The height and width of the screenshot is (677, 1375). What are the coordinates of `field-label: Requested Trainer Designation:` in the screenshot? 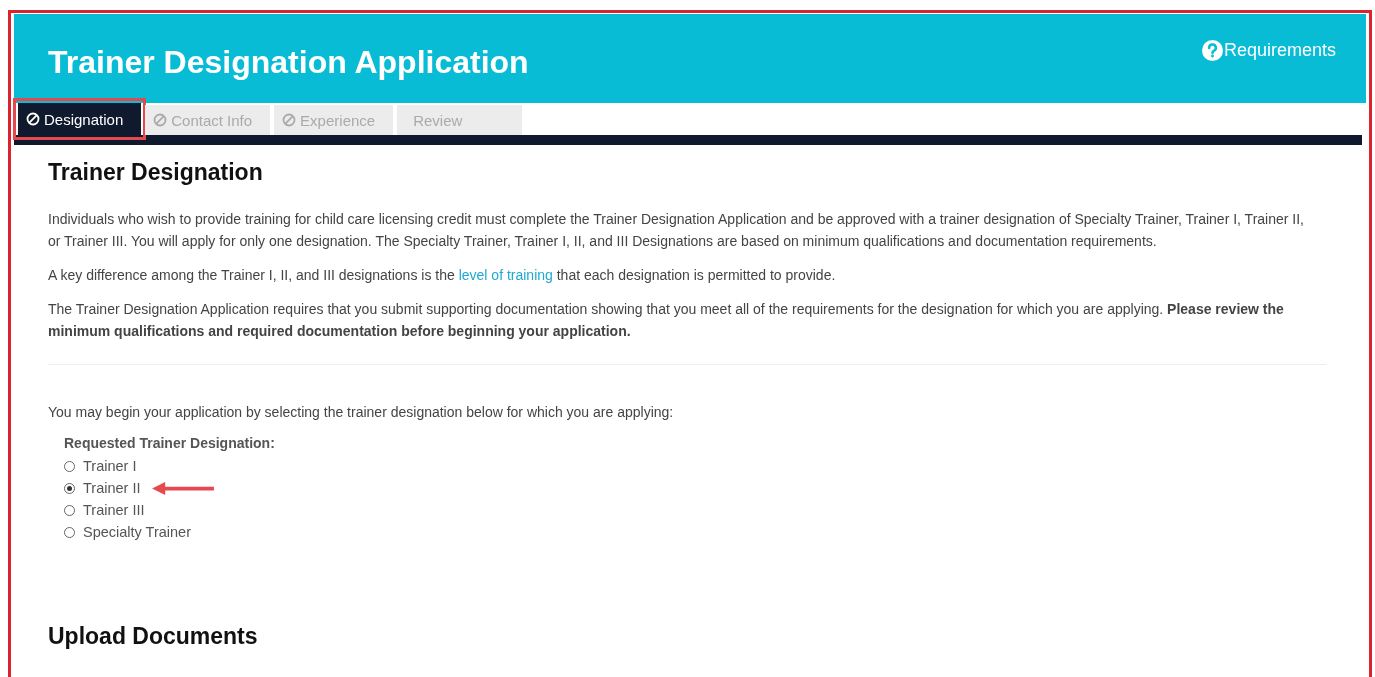 It's located at (170, 443).